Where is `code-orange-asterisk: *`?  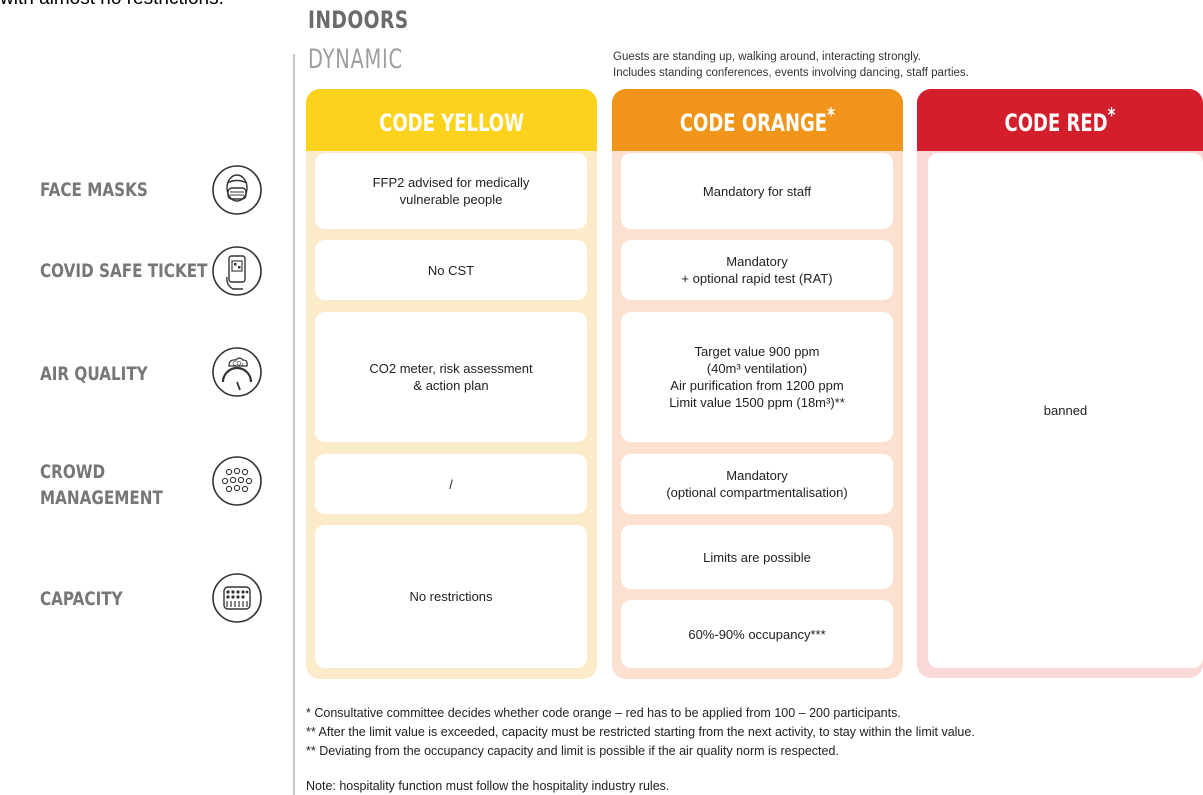
code-orange-asterisk: * is located at coordinates (831, 115).